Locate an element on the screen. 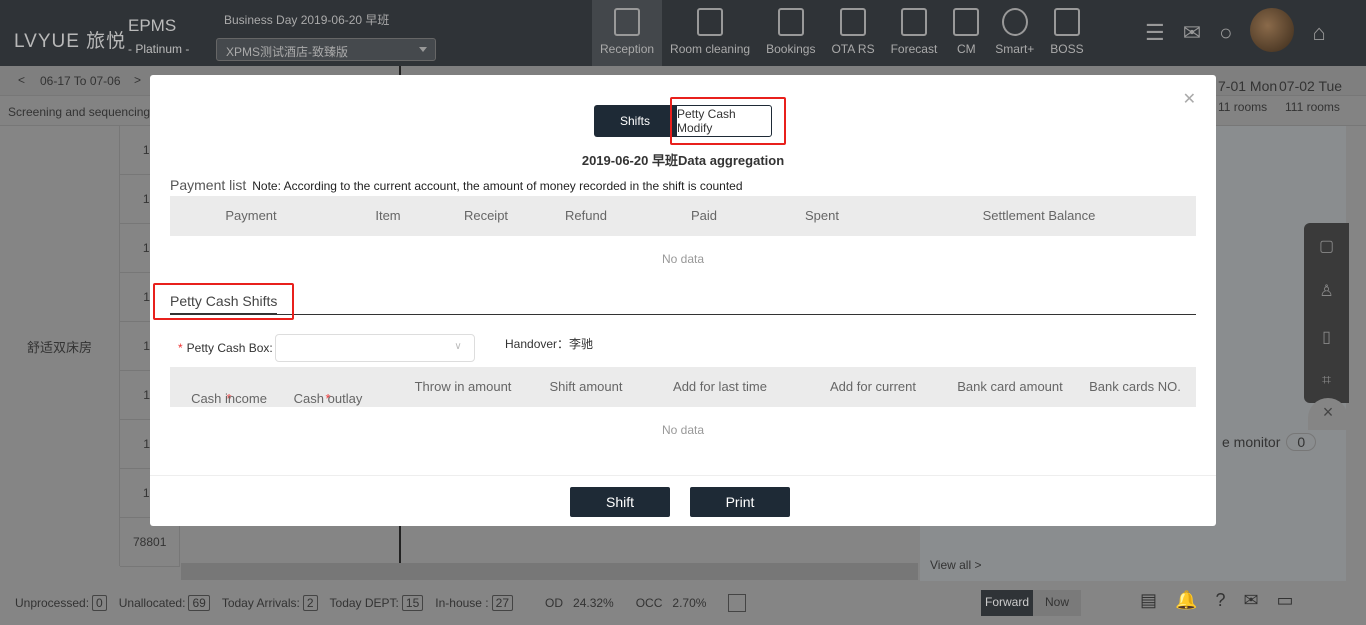  nav-smart: Smart+ is located at coordinates (1014, 33).